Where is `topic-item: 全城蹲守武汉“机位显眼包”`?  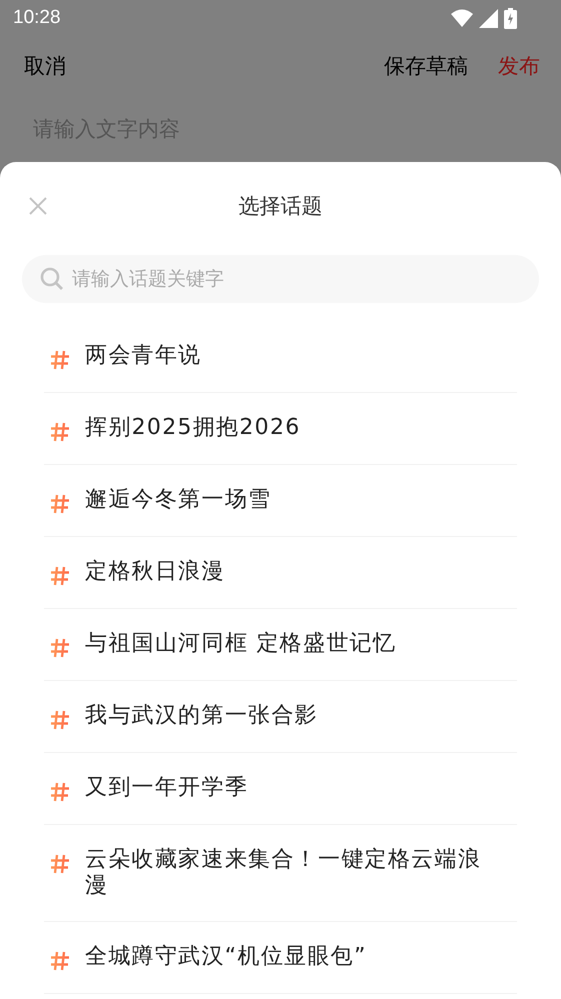 topic-item: 全城蹲守武汉“机位显眼包” is located at coordinates (226, 957).